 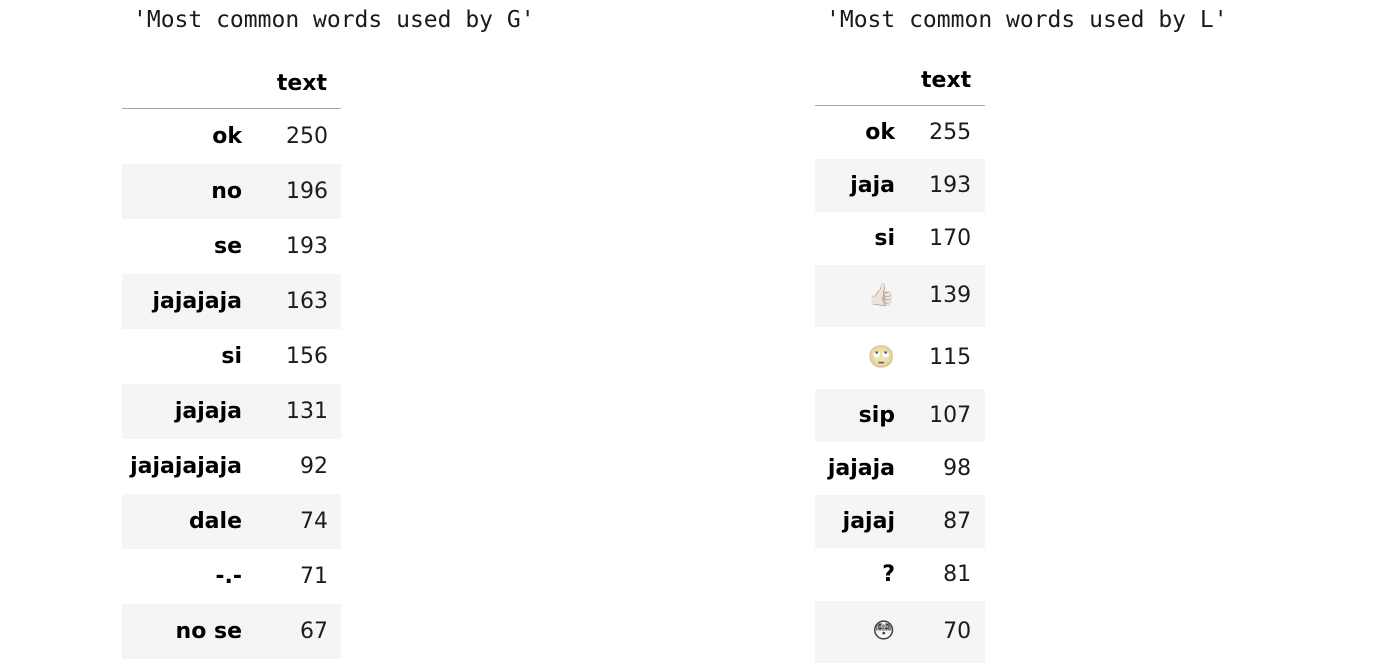 What do you see at coordinates (314, 576) in the screenshot?
I see `row-count: 71` at bounding box center [314, 576].